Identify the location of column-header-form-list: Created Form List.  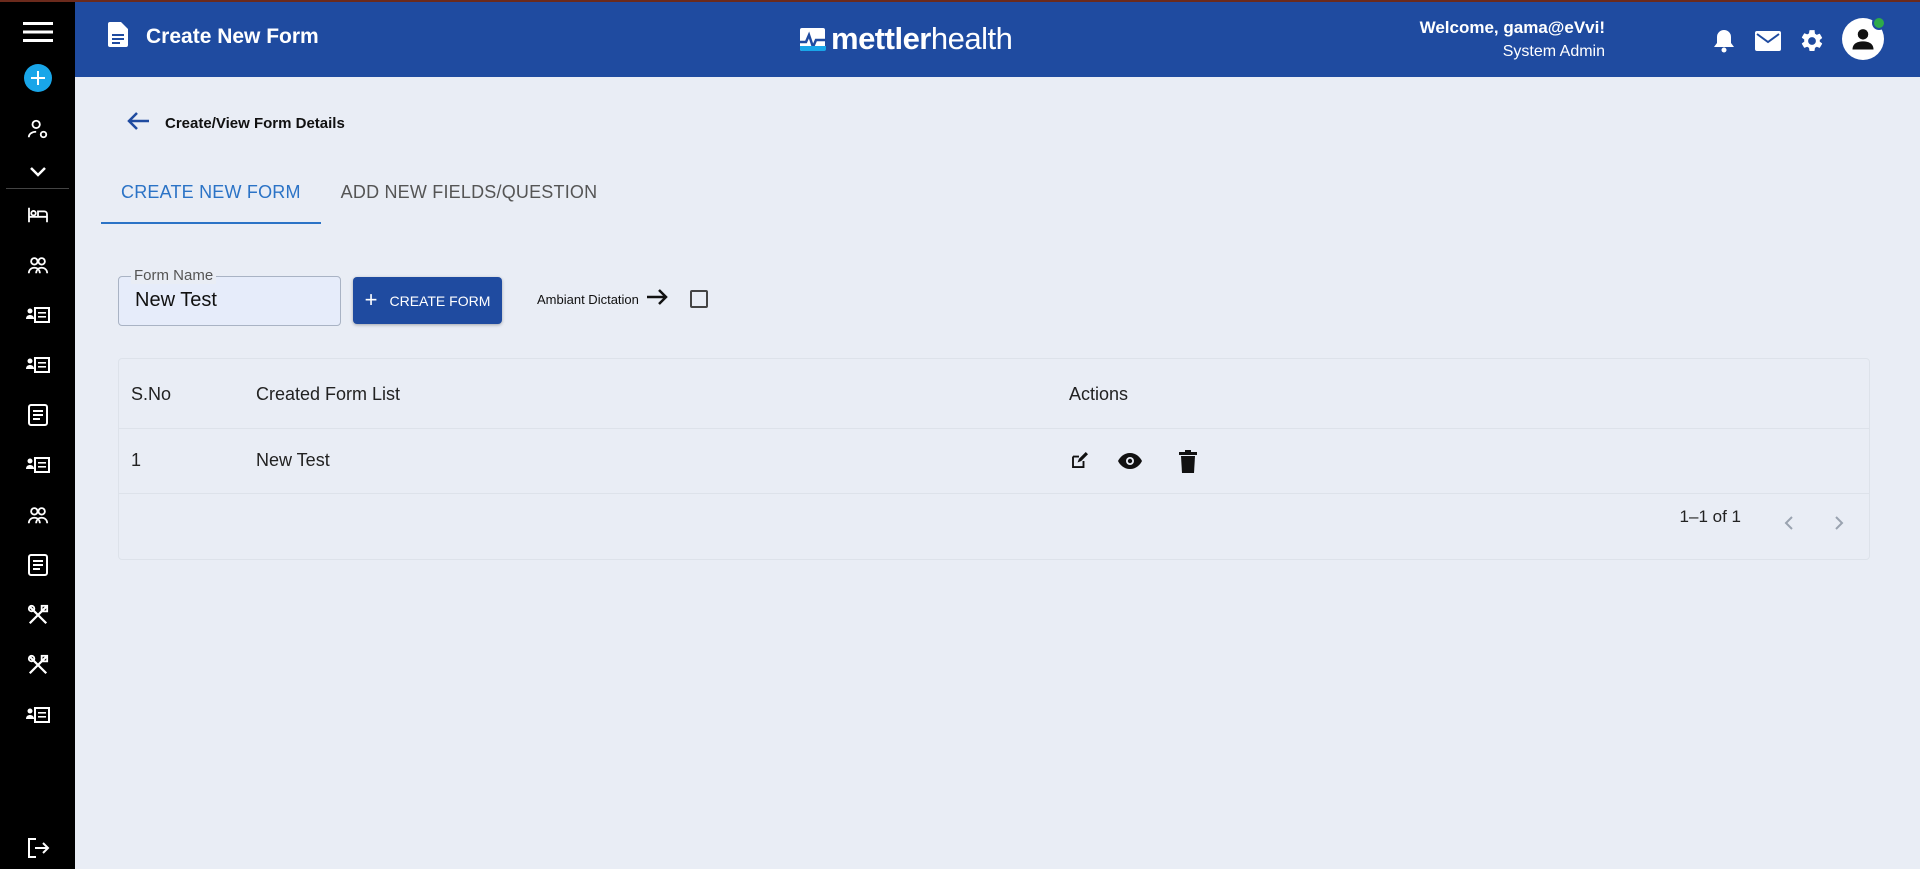
(328, 394).